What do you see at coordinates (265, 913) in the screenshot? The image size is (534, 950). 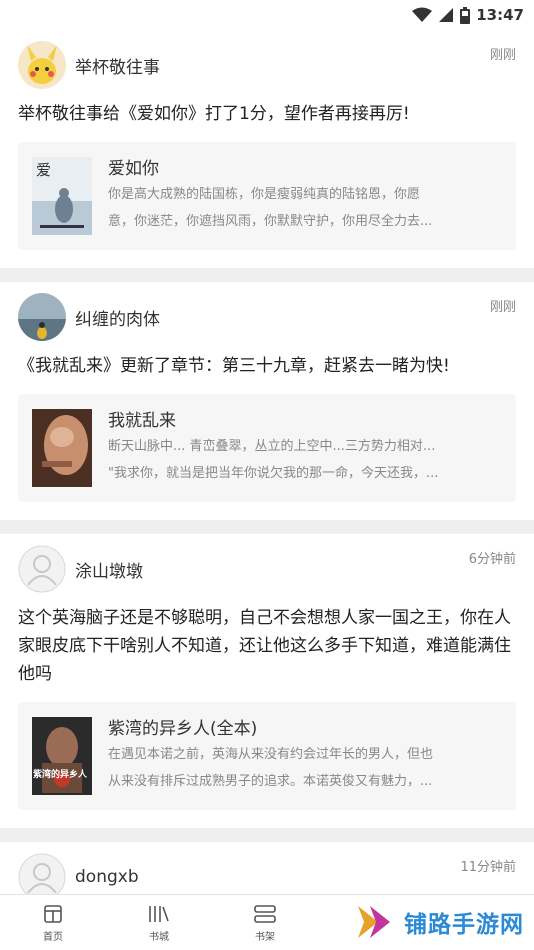 I see `bookshelf-icon` at bounding box center [265, 913].